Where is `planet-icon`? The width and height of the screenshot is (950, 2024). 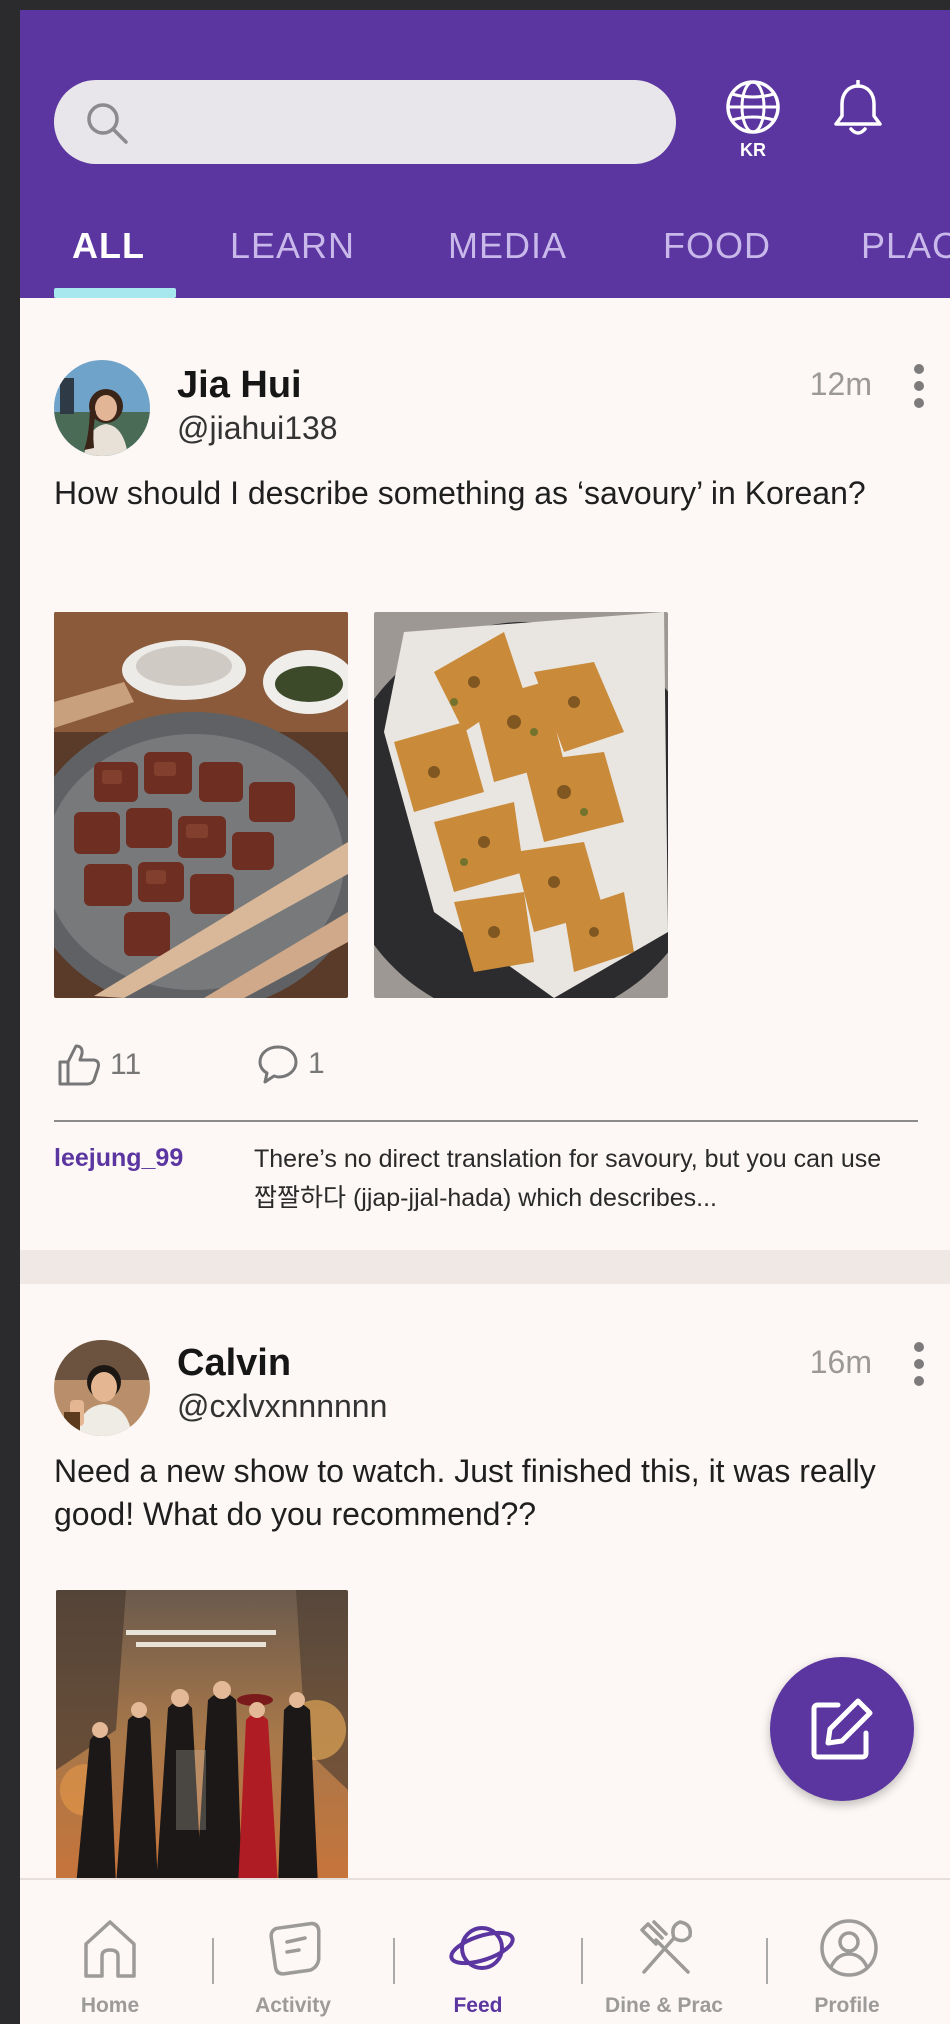
planet-icon is located at coordinates (482, 1948).